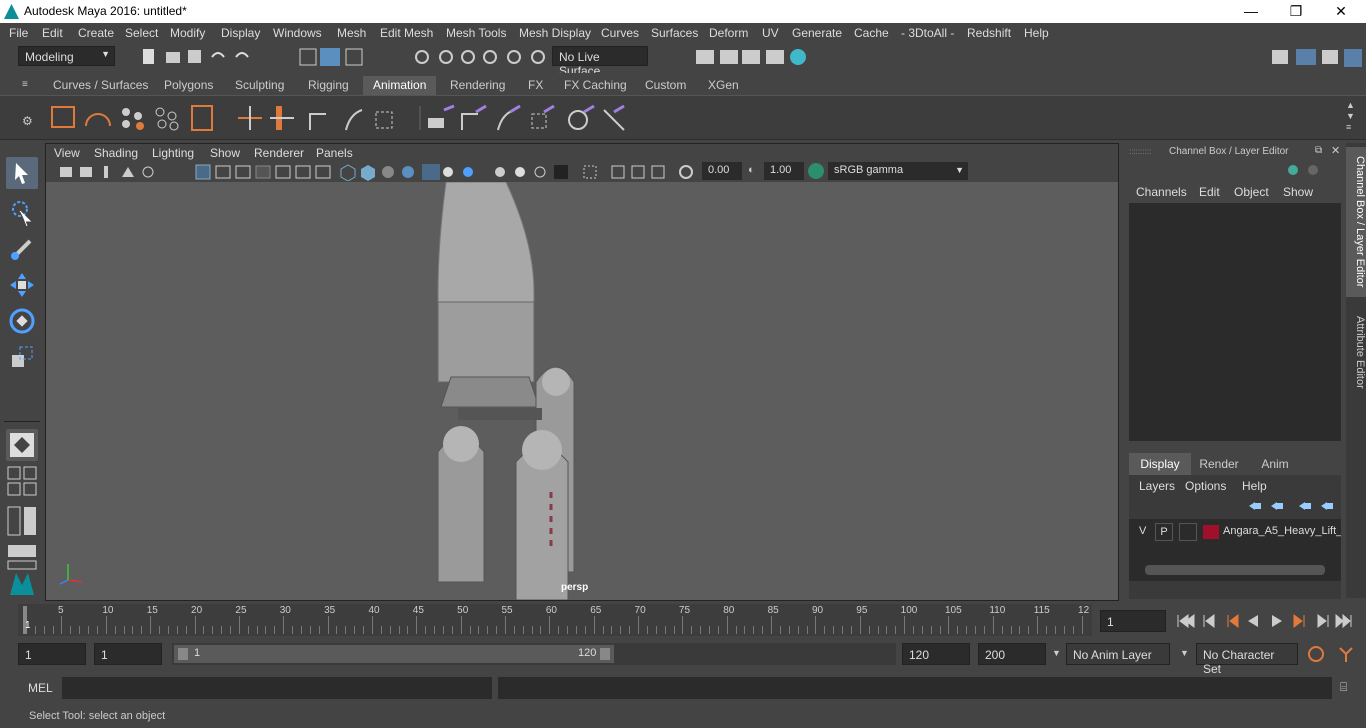 The image size is (1366, 728). Describe the element at coordinates (240, 33) in the screenshot. I see `menu-display: Display` at that location.